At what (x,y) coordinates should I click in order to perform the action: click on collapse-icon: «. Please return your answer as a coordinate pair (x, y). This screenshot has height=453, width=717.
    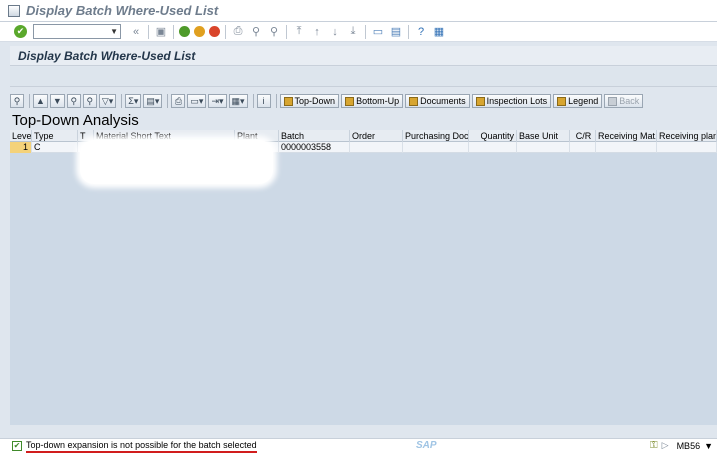
    Looking at the image, I should click on (136, 32).